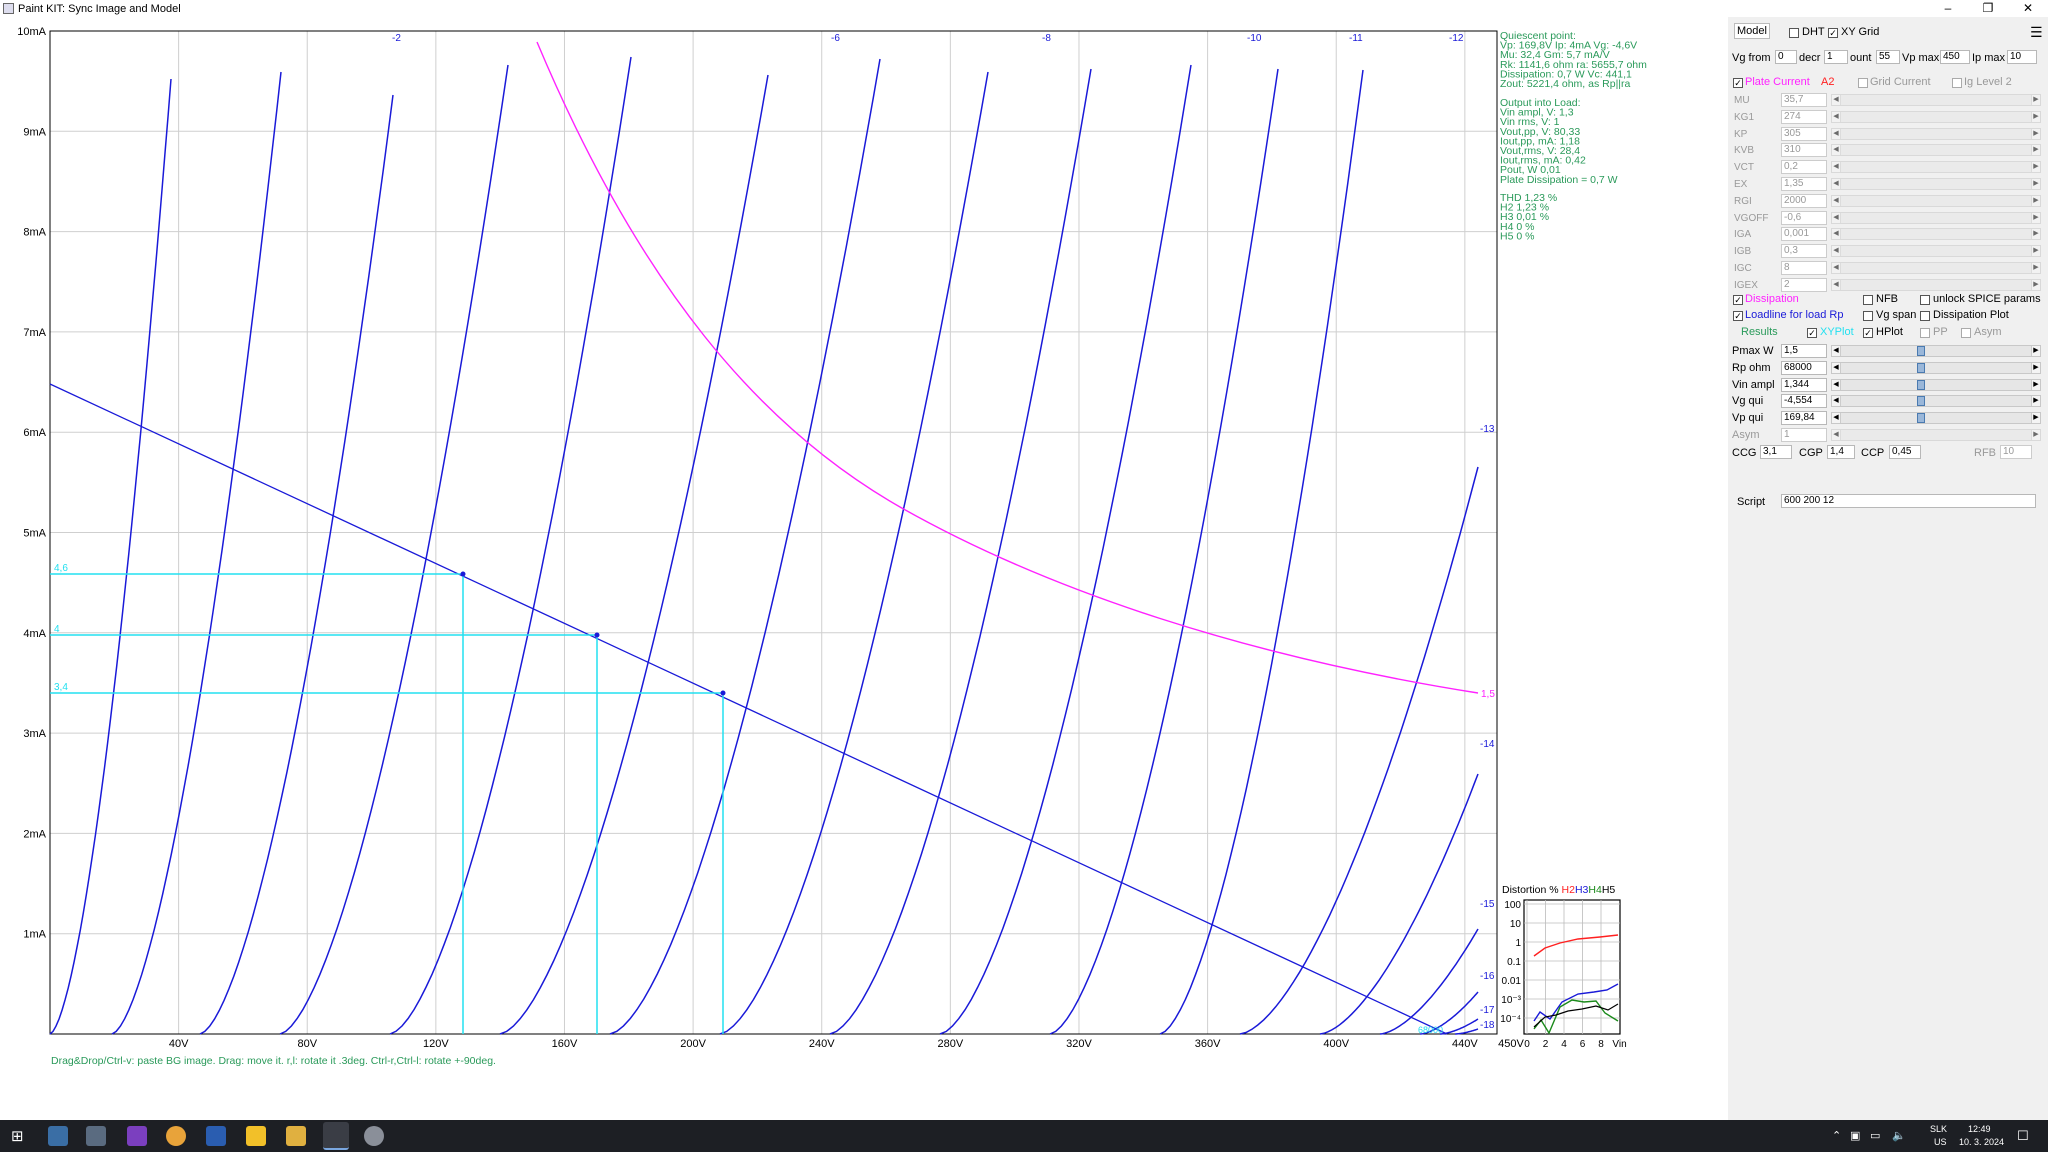 The image size is (2048, 1152). I want to click on vg-from-input: 0, so click(1786, 57).